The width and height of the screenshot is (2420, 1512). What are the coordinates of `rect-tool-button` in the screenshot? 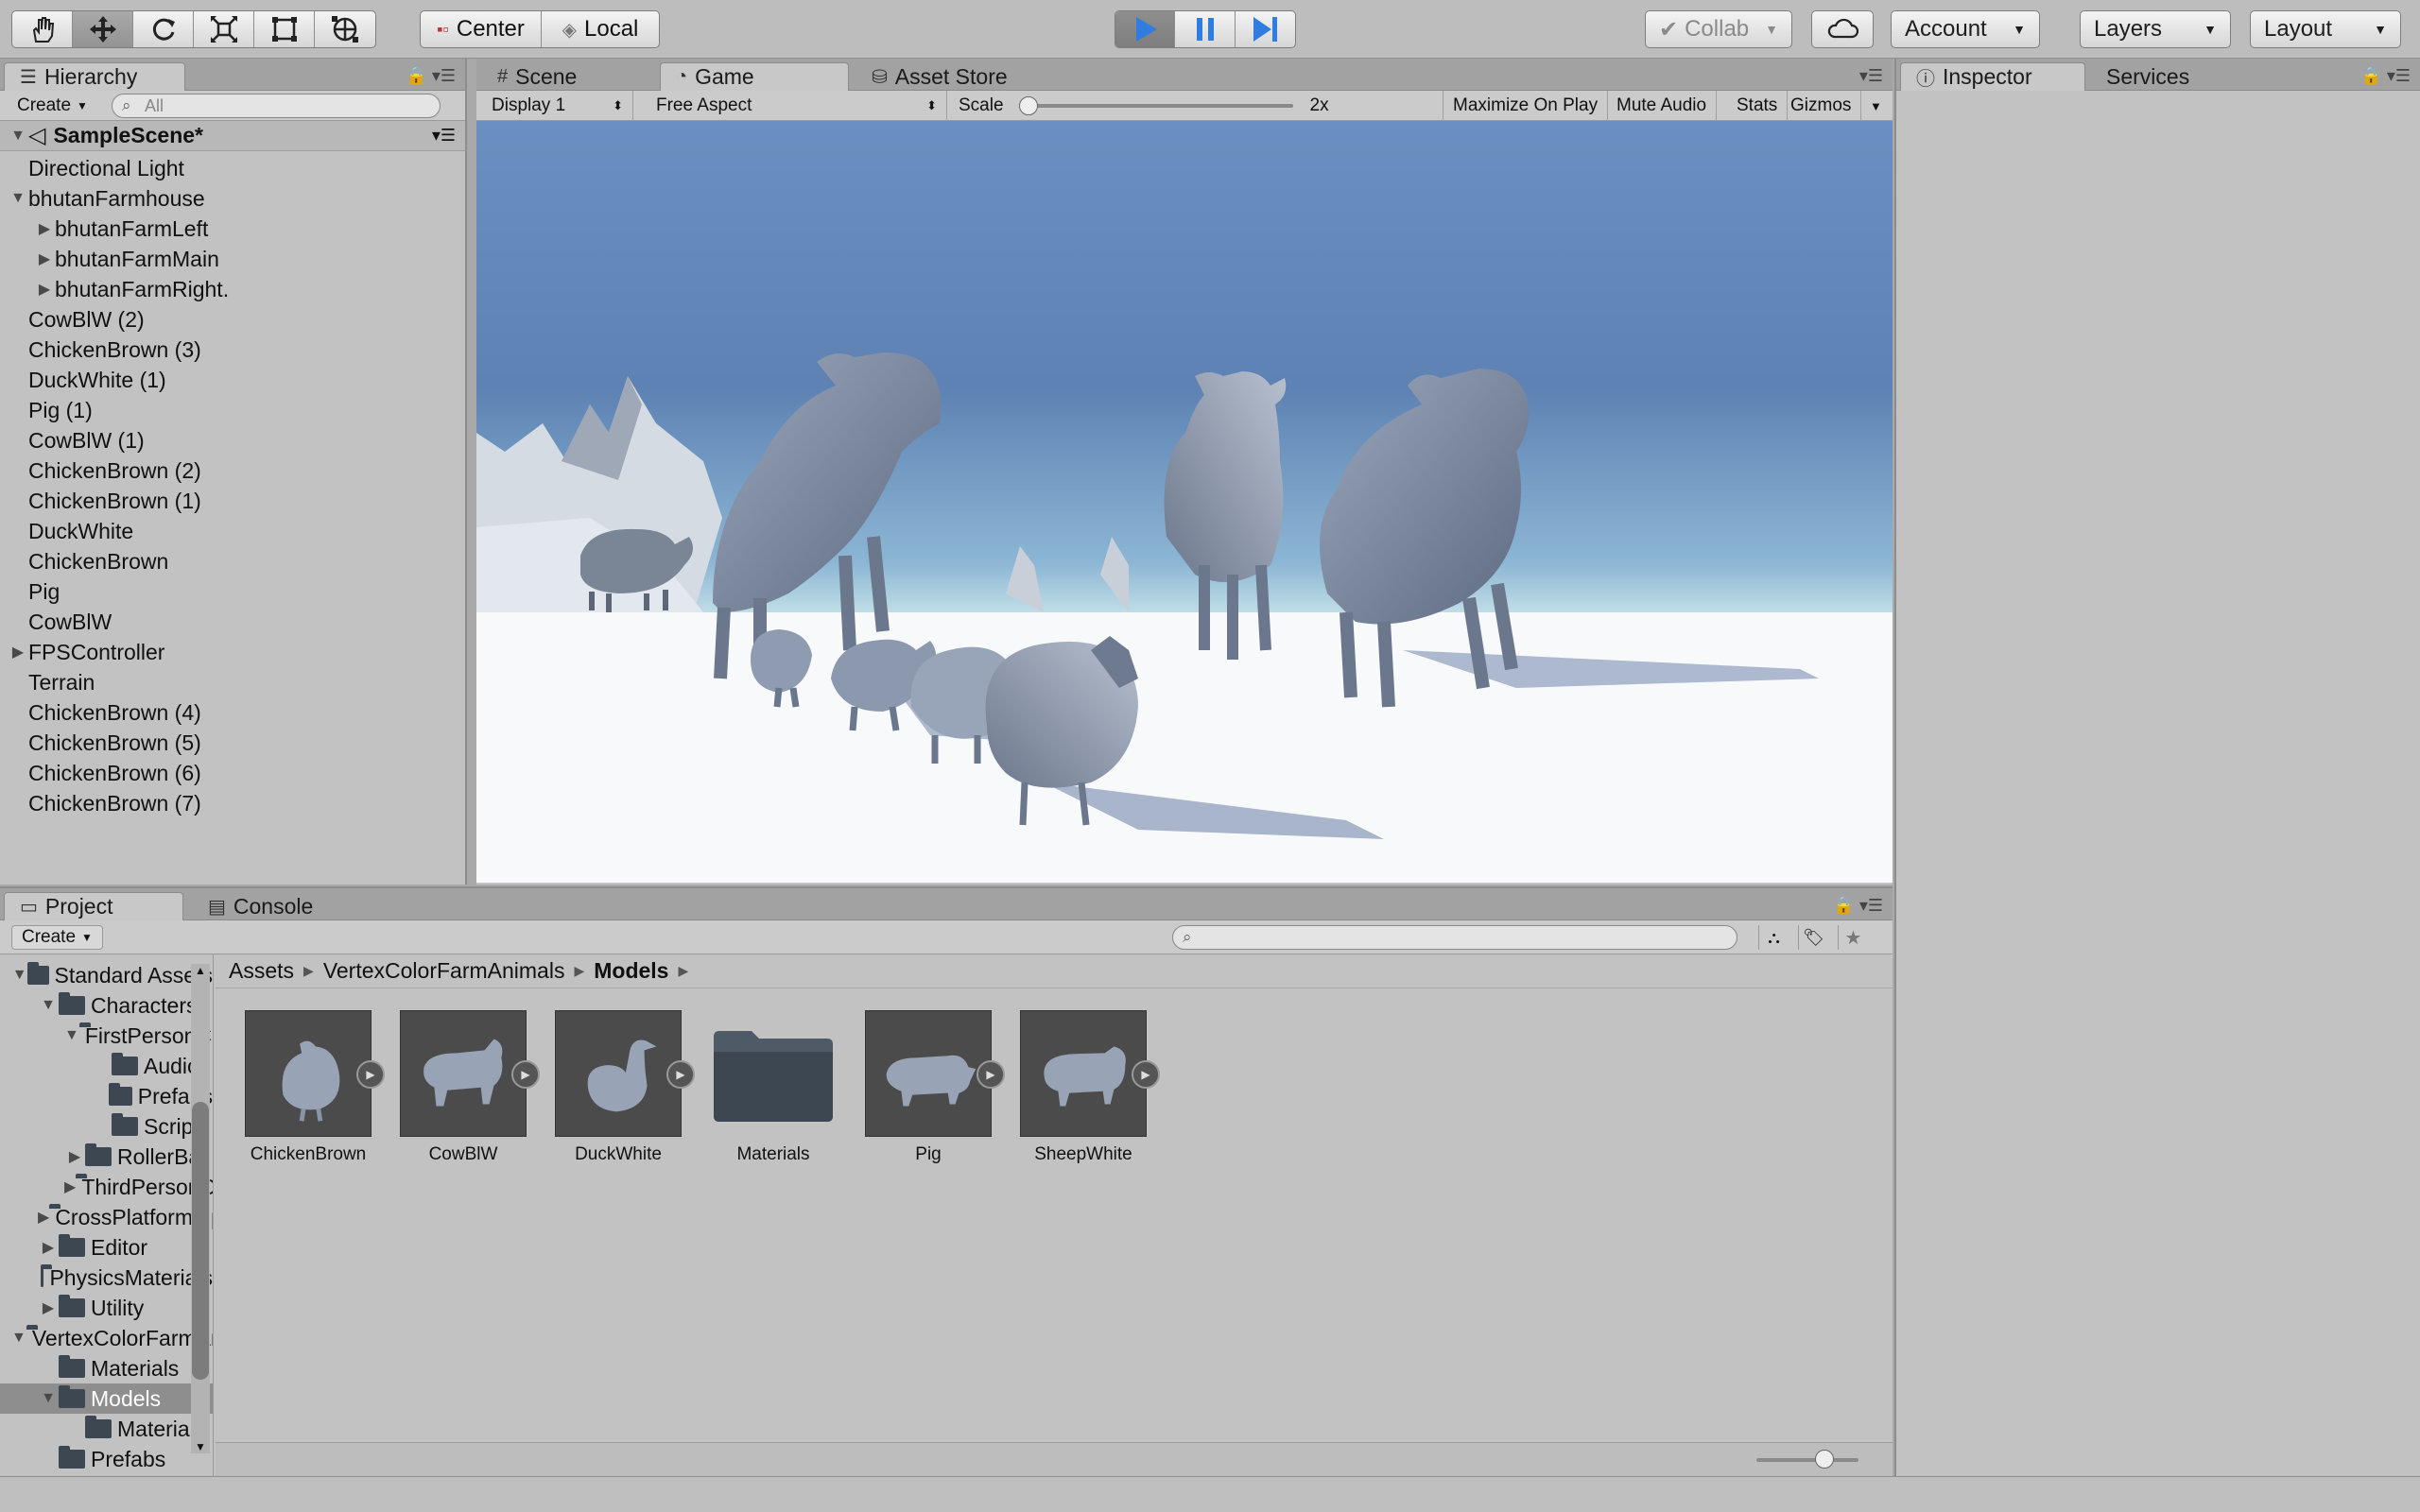 It's located at (284, 29).